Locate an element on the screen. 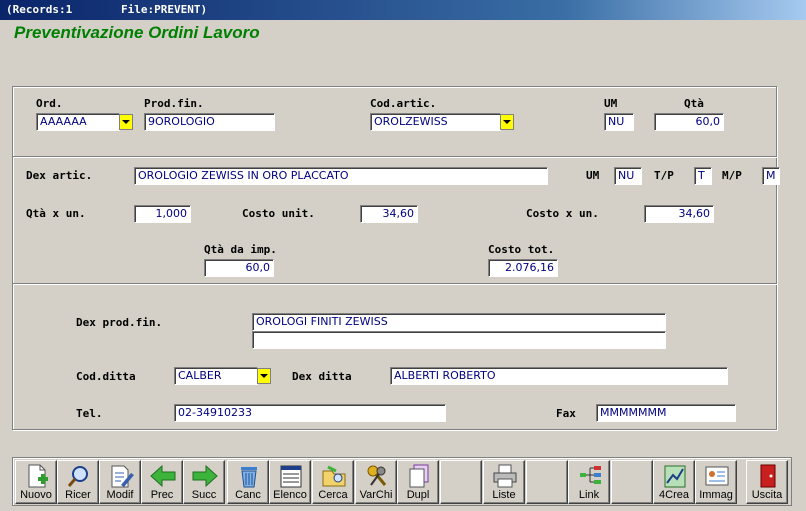 Image resolution: width=806 pixels, height=511 pixels. immag-button: Immag is located at coordinates (716, 482).